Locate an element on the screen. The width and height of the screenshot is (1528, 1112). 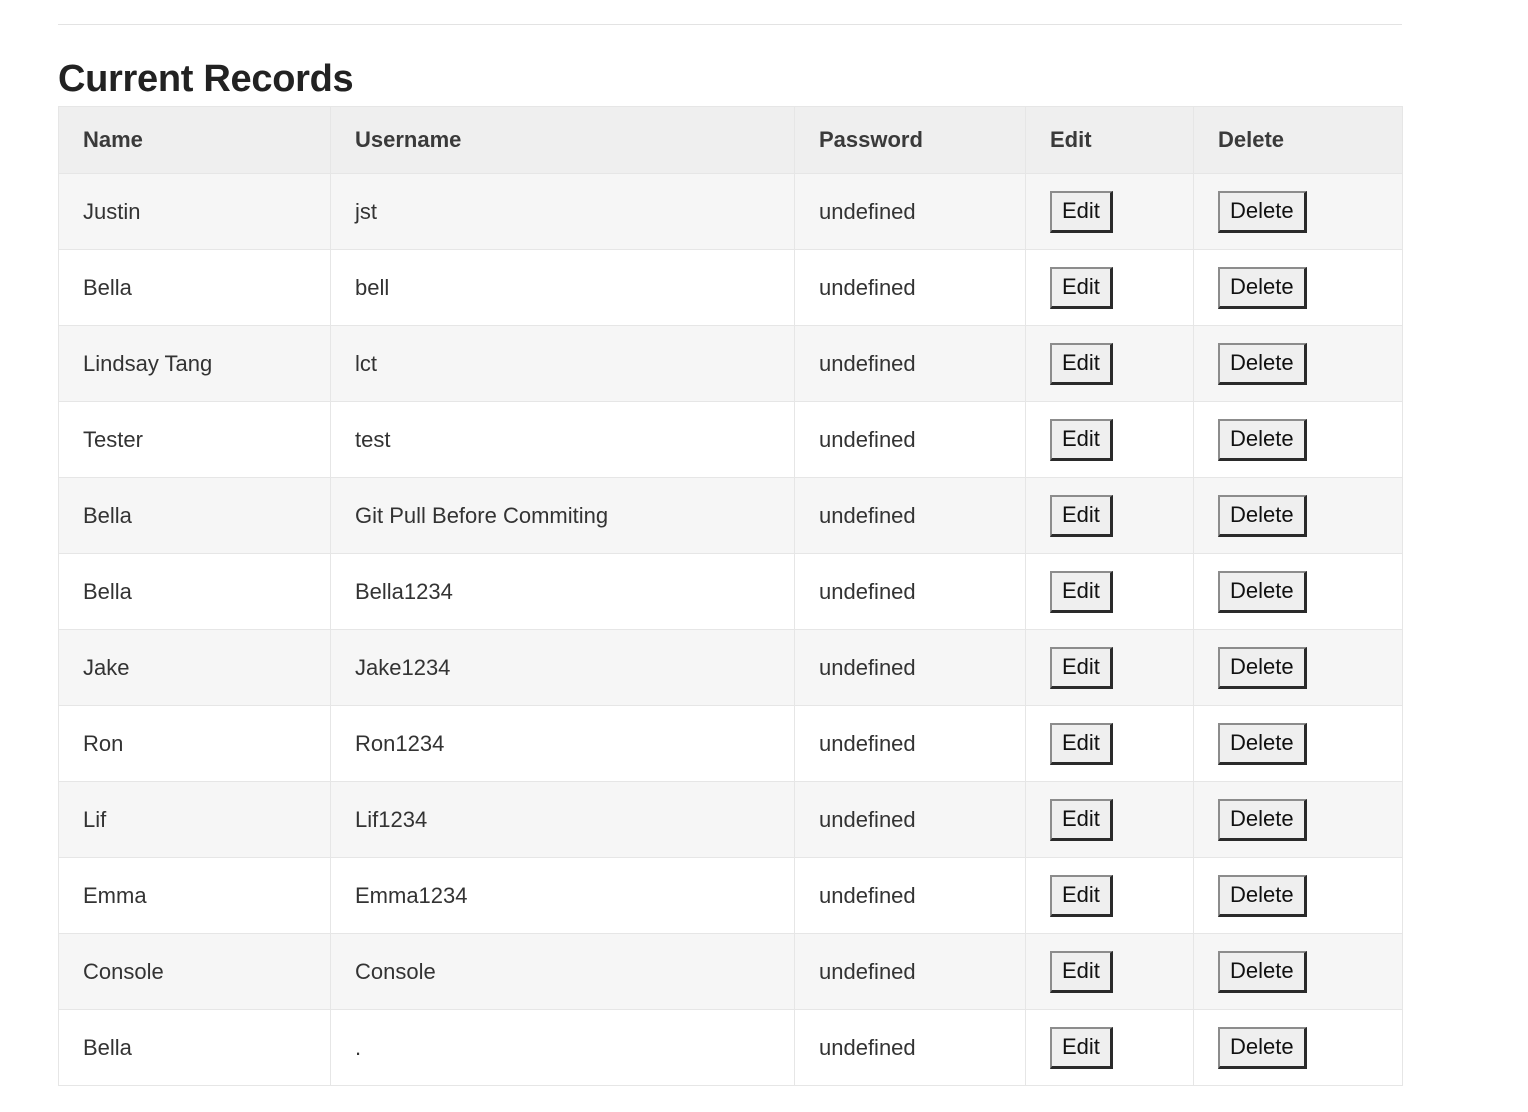
cell-name: Emma is located at coordinates (194, 895).